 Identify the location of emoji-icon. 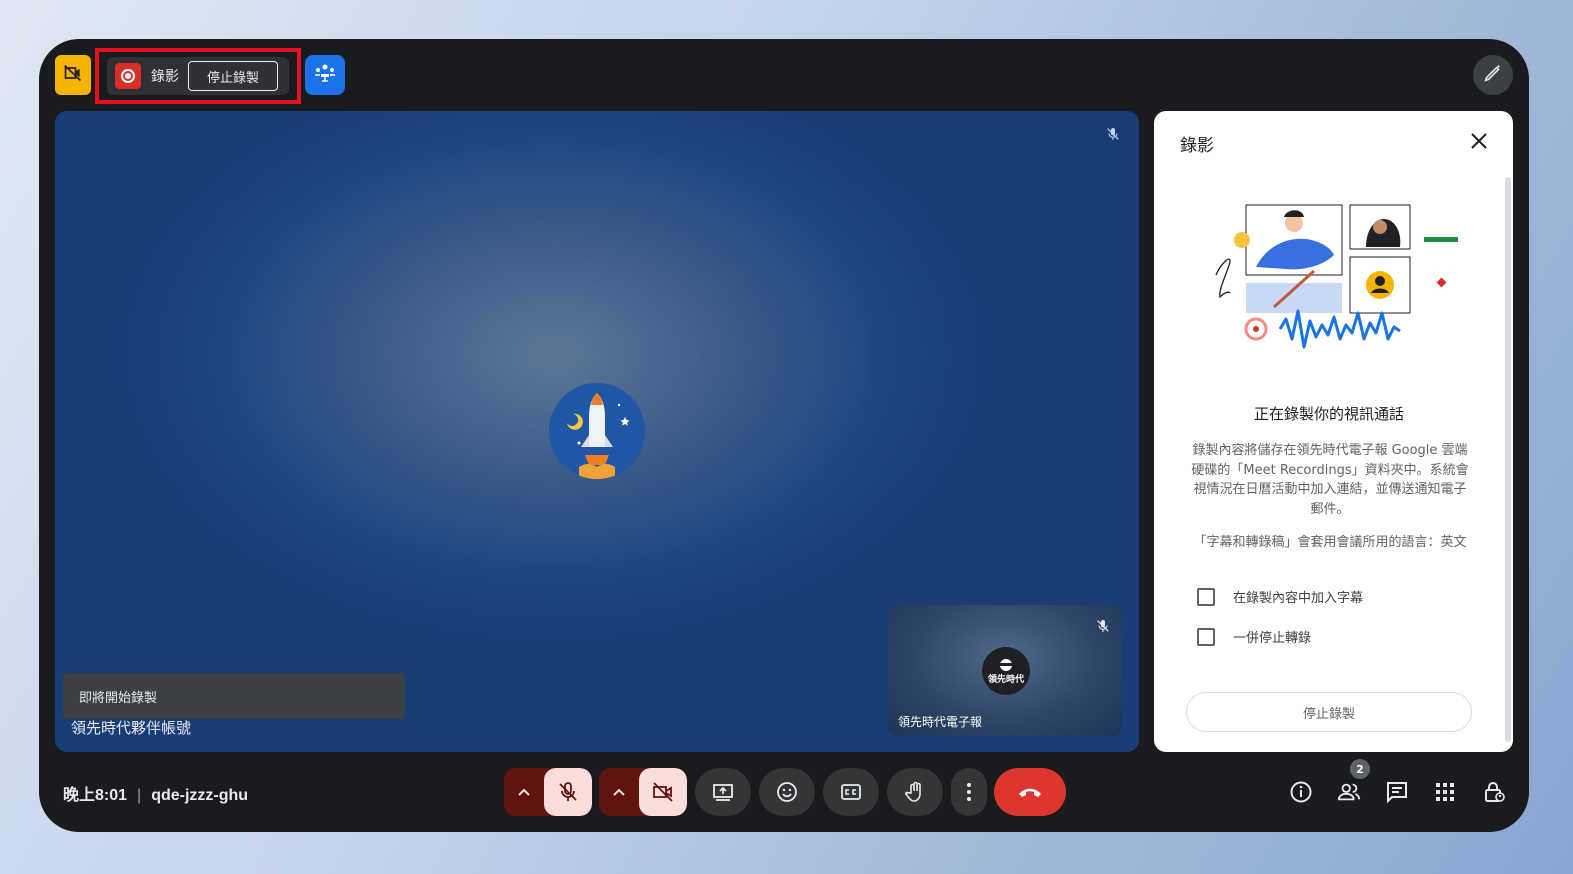
(787, 792).